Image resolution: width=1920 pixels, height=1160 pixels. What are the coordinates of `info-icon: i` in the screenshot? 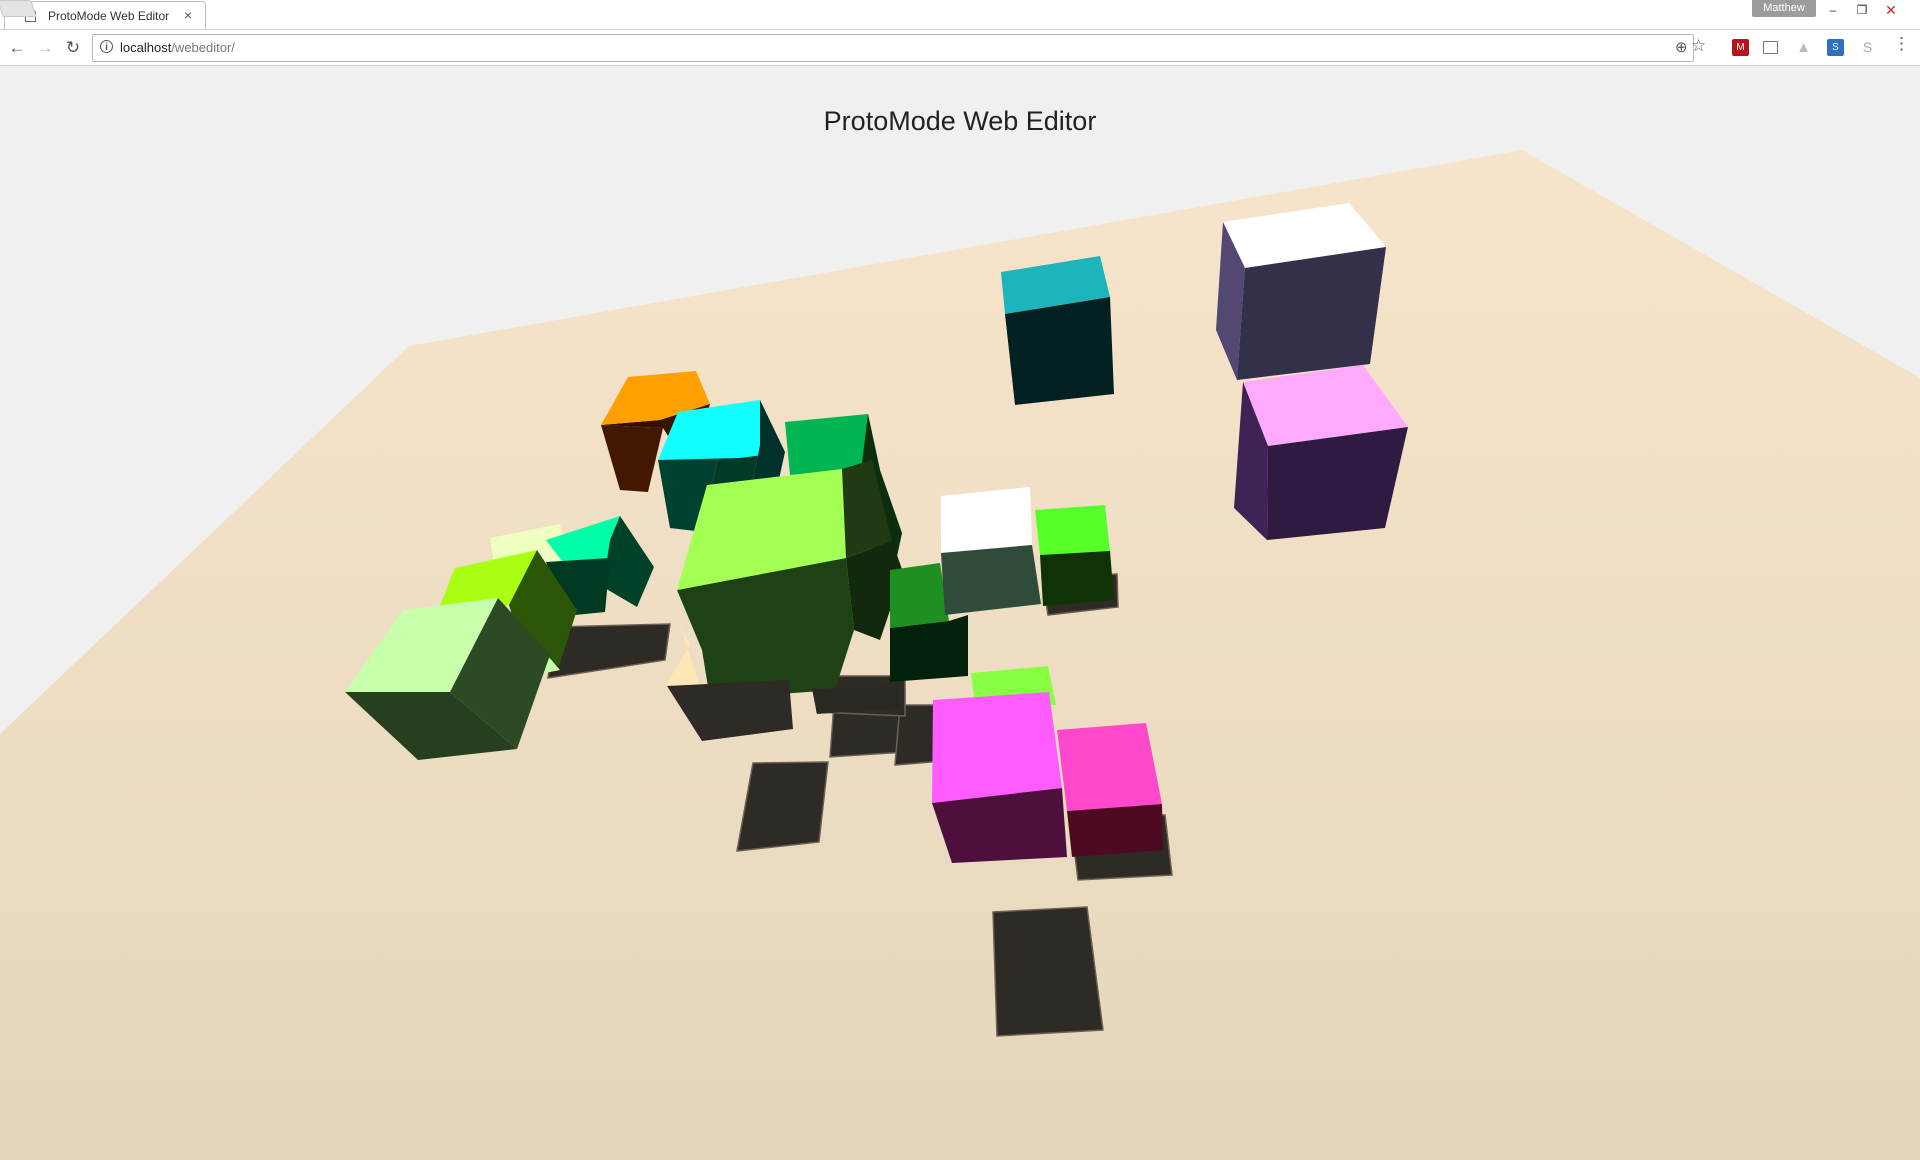 It's located at (106, 46).